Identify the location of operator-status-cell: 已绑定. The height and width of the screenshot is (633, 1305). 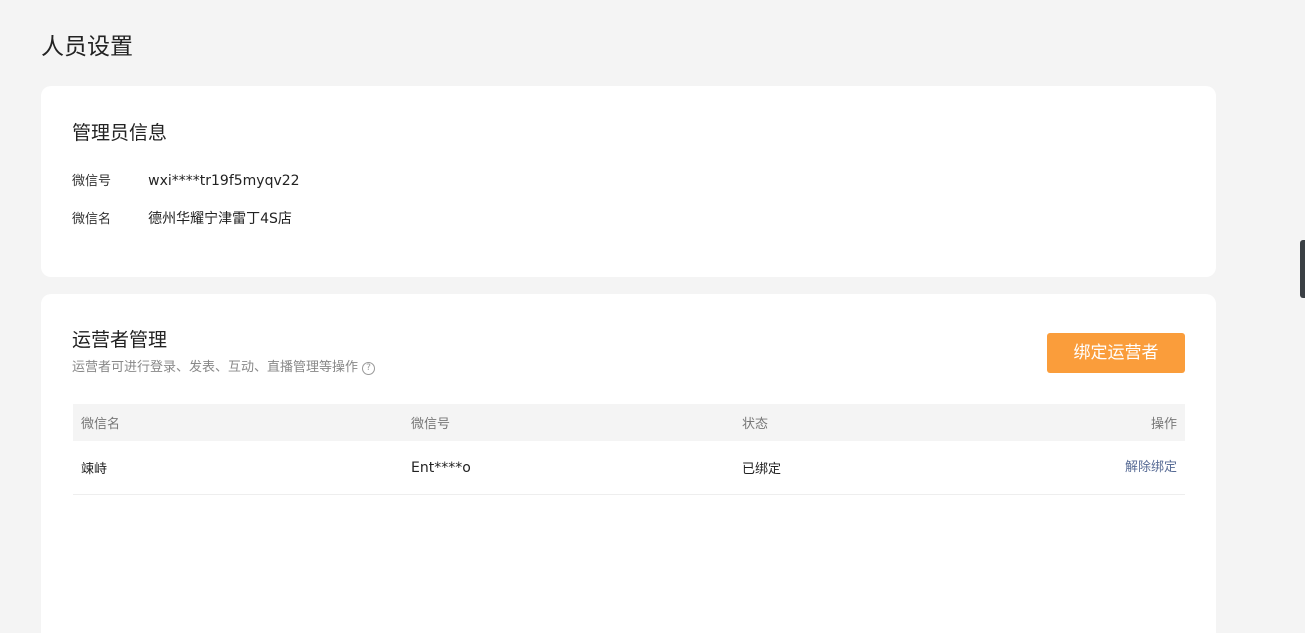
(762, 469).